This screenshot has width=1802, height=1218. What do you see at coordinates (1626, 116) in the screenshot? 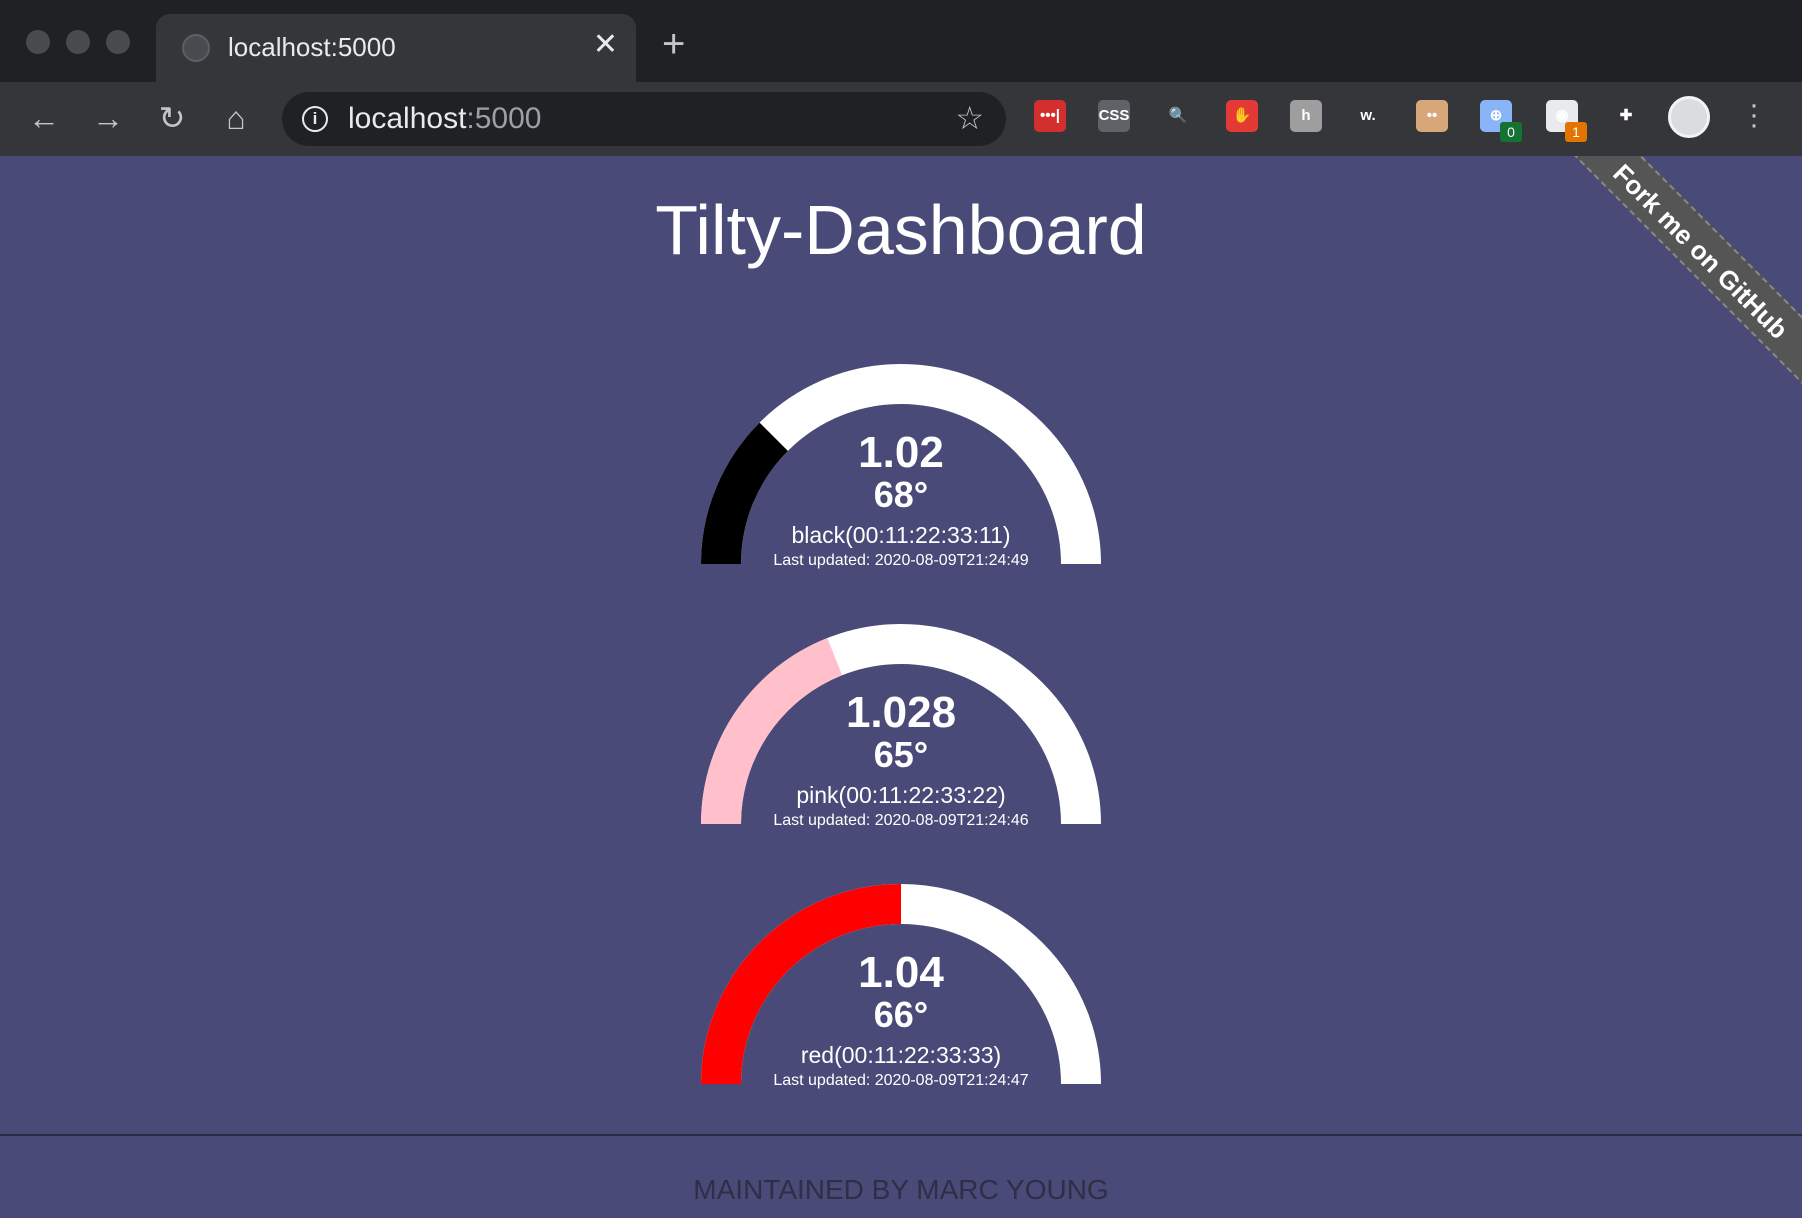
I see `extensions-puzzle-icon: ✚` at bounding box center [1626, 116].